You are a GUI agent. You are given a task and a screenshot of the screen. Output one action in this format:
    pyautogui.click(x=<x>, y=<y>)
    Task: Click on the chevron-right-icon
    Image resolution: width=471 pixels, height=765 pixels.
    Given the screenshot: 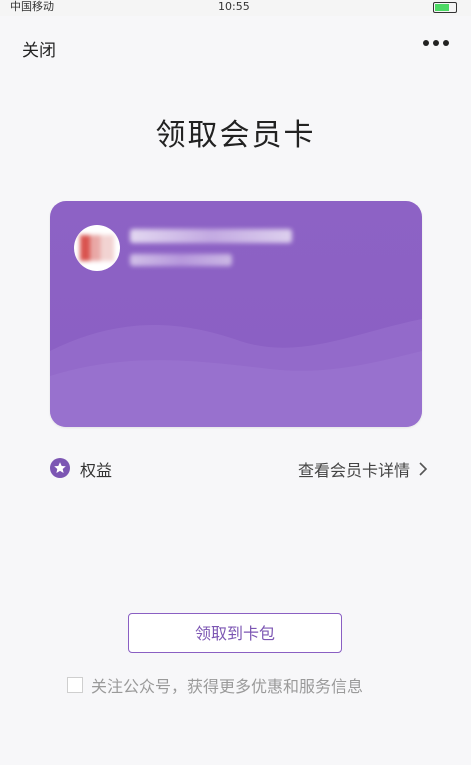 What is the action you would take?
    pyautogui.click(x=423, y=469)
    